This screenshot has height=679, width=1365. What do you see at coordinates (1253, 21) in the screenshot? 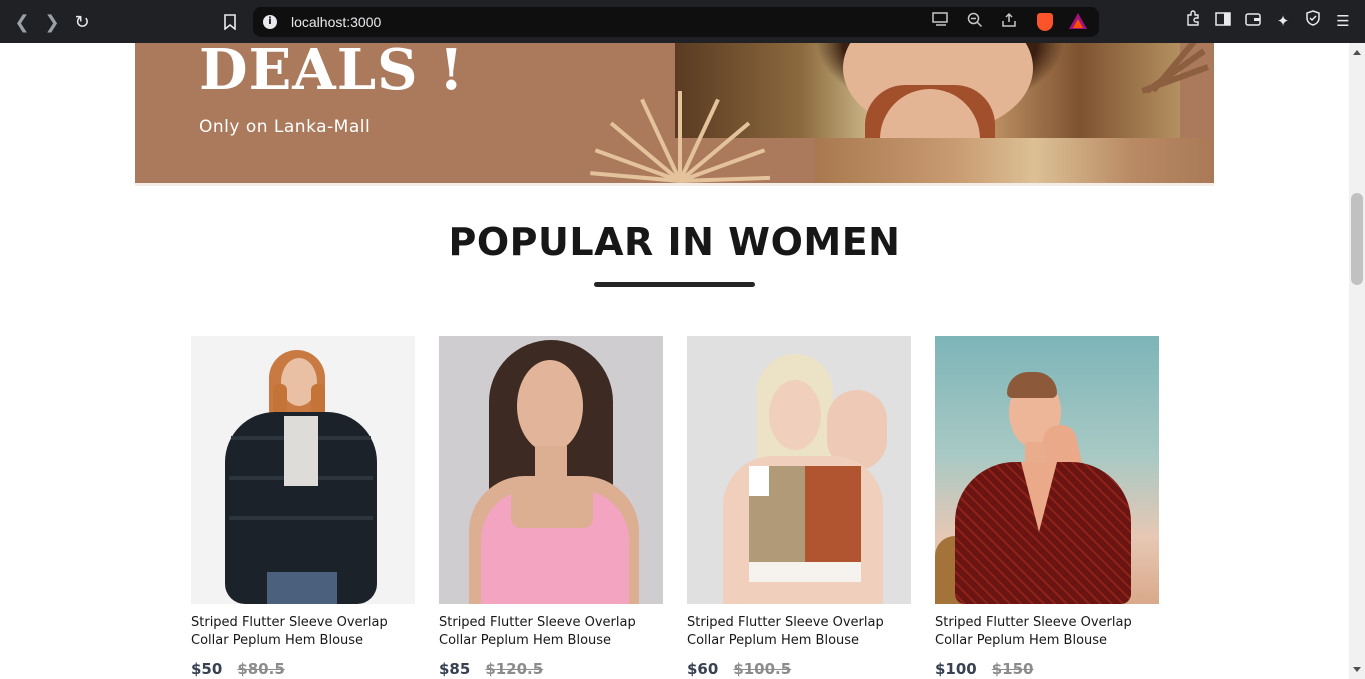
I see `wallet-icon` at bounding box center [1253, 21].